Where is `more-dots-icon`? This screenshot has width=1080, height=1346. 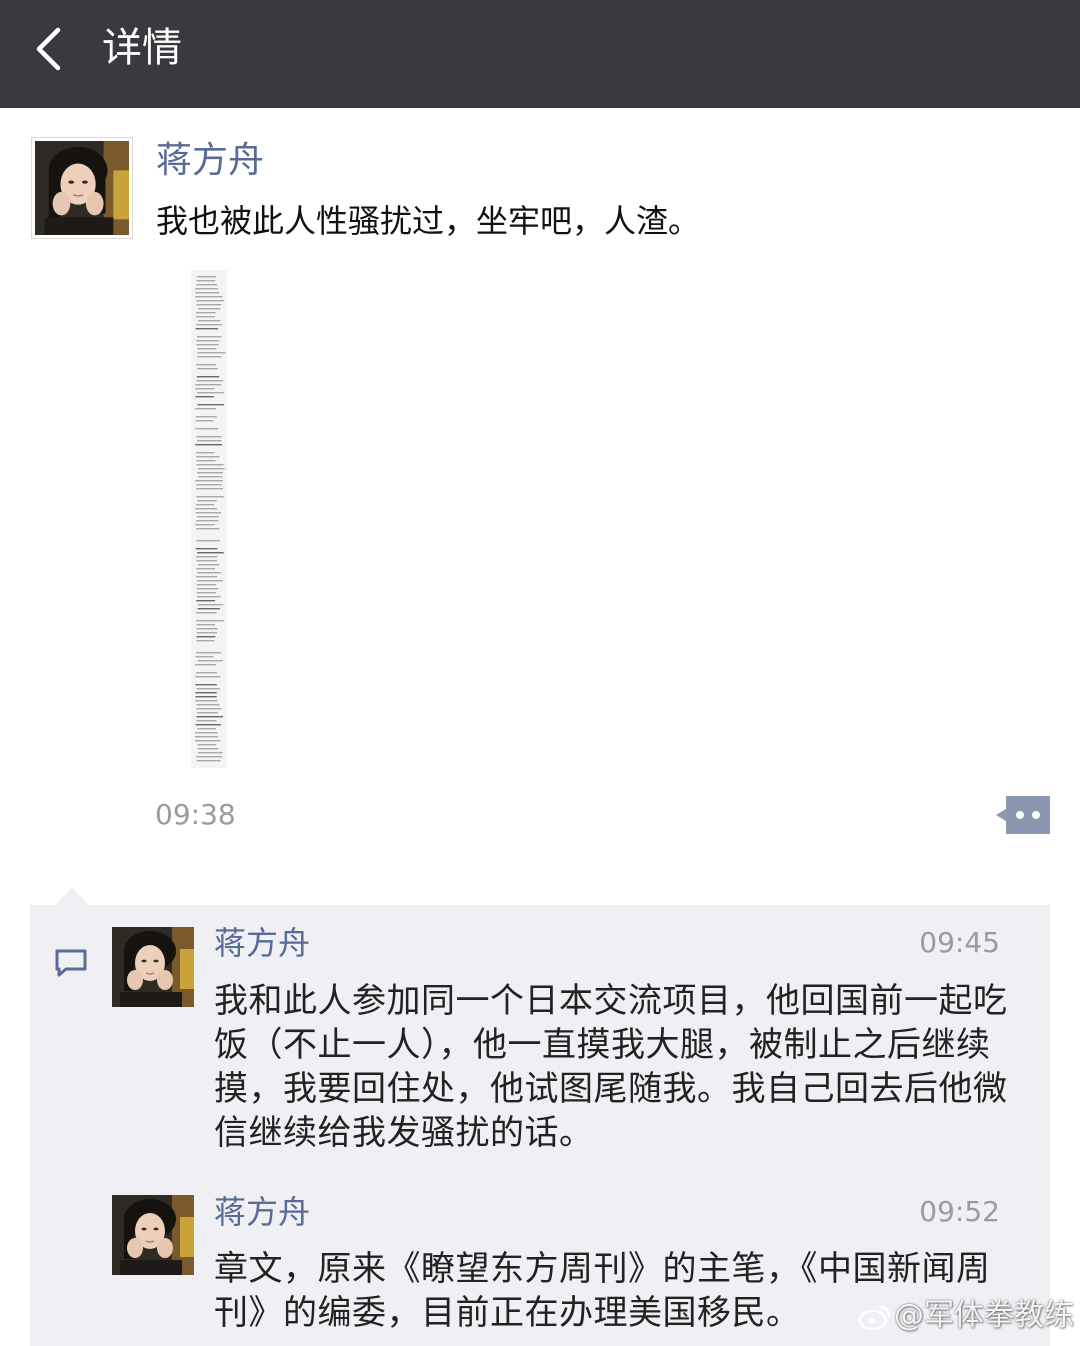 more-dots-icon is located at coordinates (1023, 815).